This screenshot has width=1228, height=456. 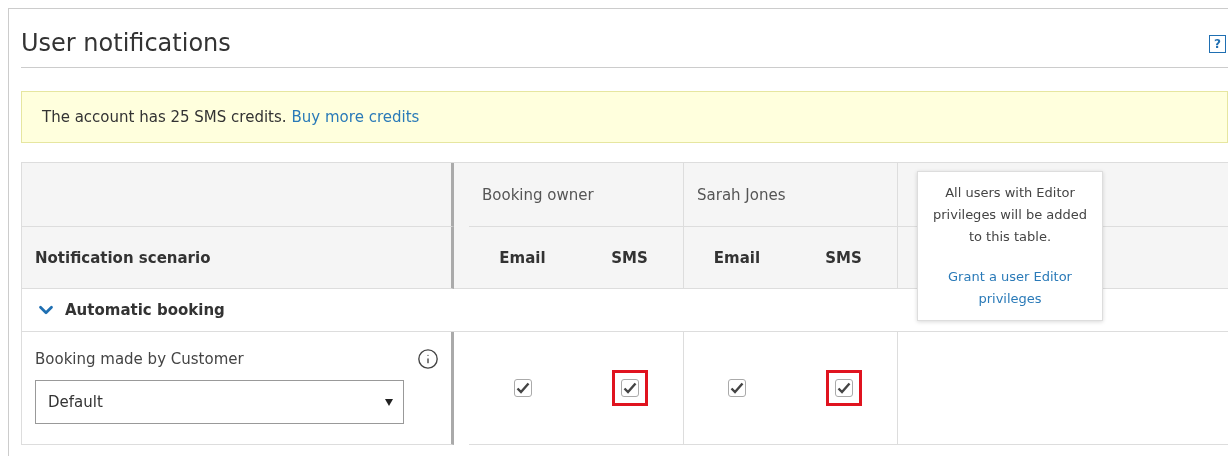 I want to click on user-column-header: Booking owner, so click(x=538, y=194).